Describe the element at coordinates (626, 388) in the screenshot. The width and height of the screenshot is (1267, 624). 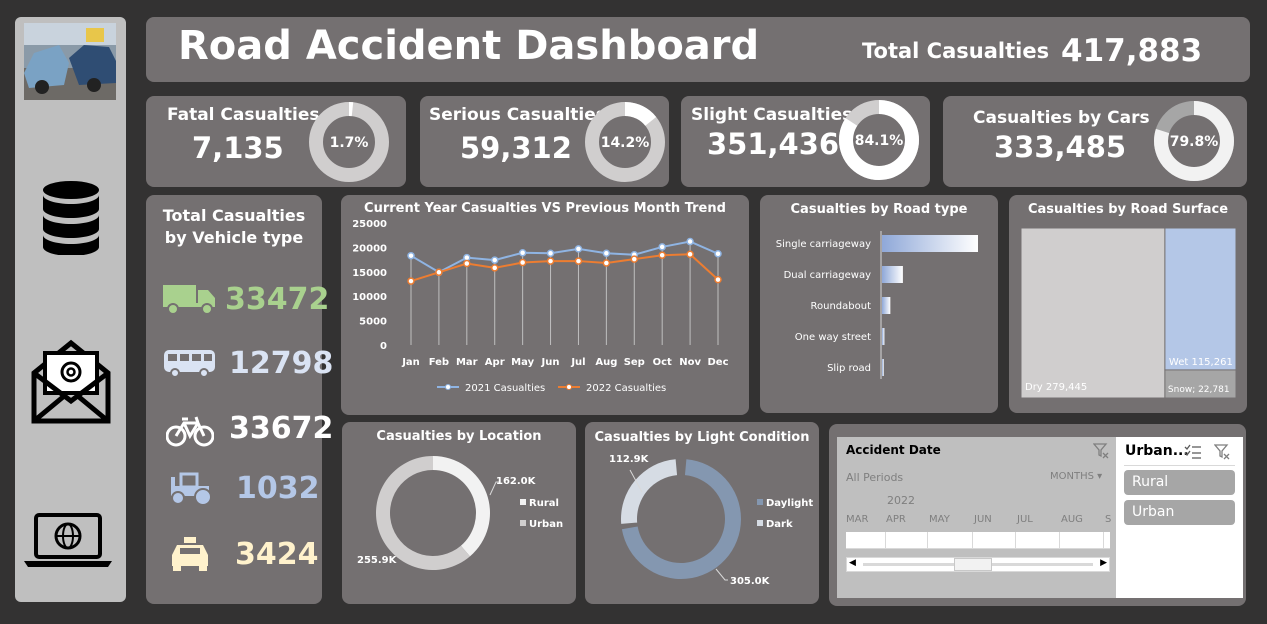
I see `legend-label: 2022 Casualties` at that location.